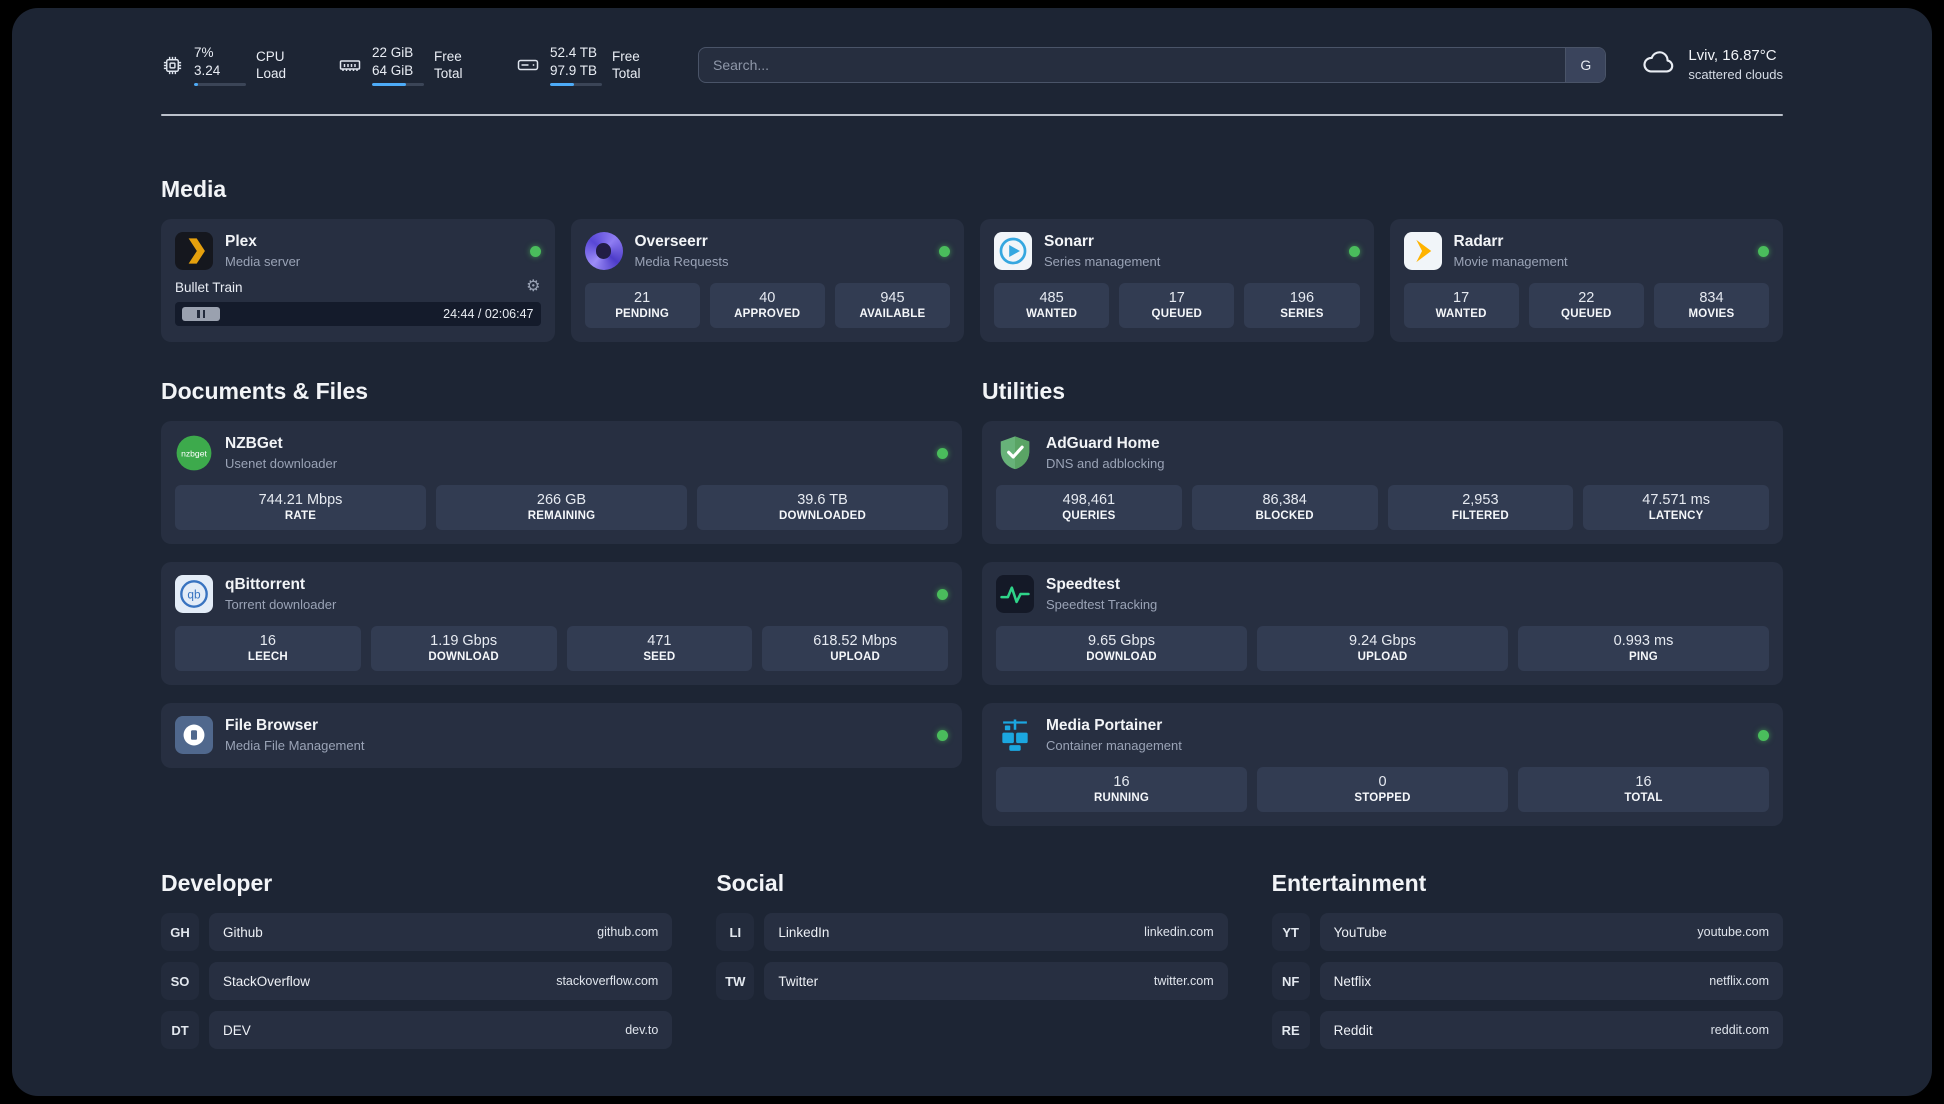  What do you see at coordinates (417, 932) in the screenshot?
I see `bookmark-github: GH Github github.com` at bounding box center [417, 932].